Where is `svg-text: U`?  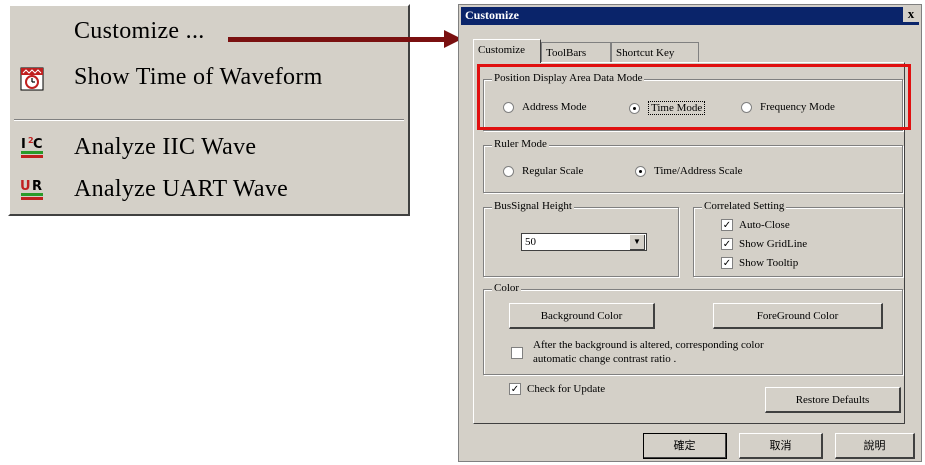 svg-text: U is located at coordinates (25, 186).